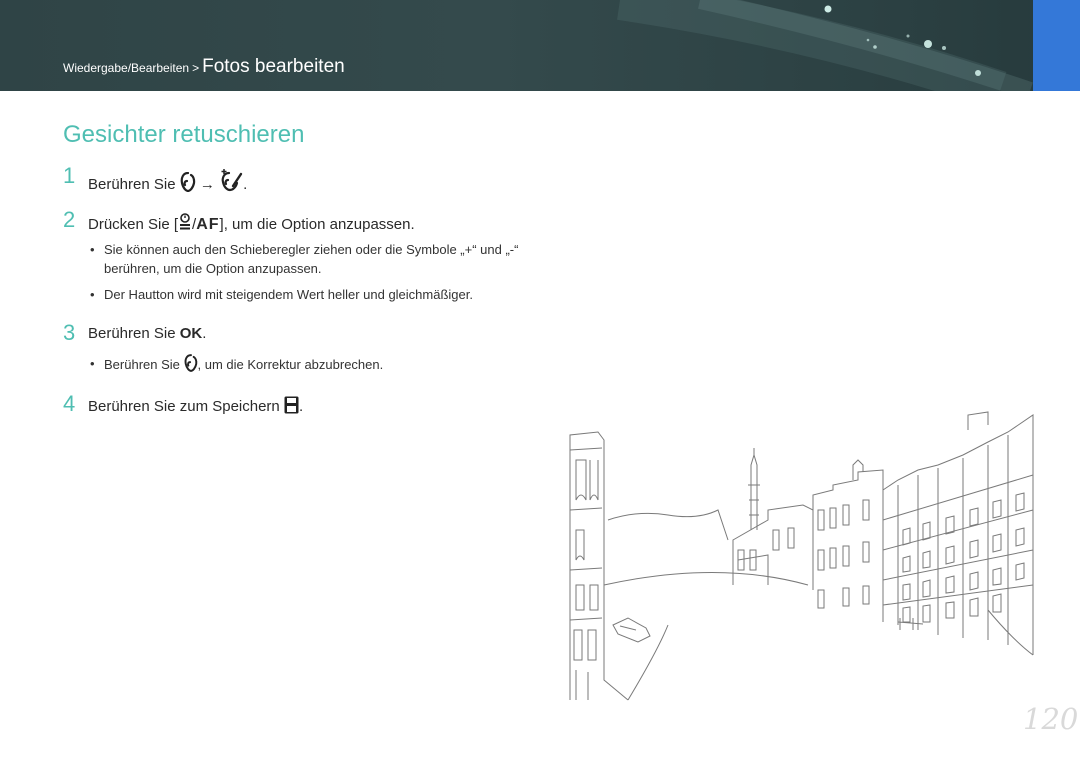 This screenshot has width=1080, height=765. Describe the element at coordinates (1056, 45) in the screenshot. I see `chapter-tab` at that location.